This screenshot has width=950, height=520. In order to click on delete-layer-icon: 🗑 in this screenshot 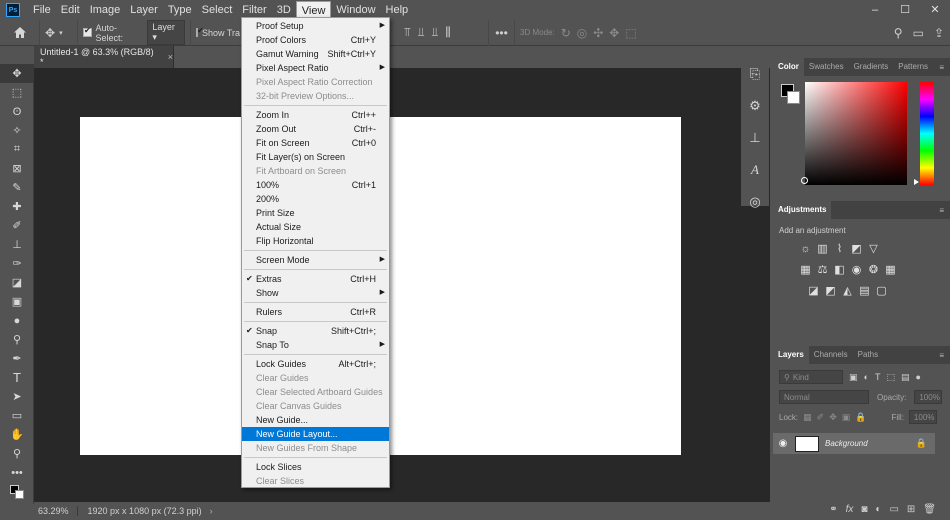, I will do `click(929, 509)`.